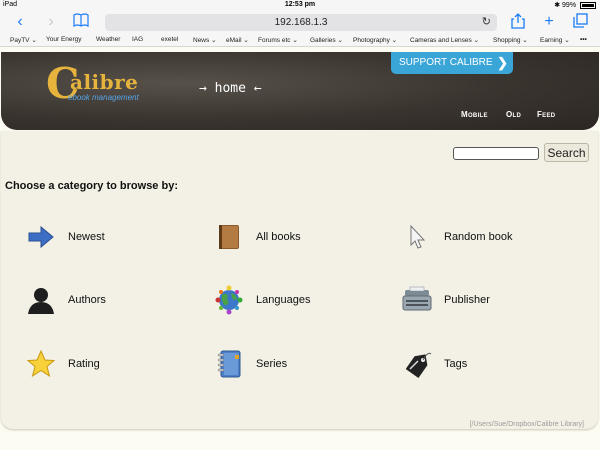 Image resolution: width=600 pixels, height=450 pixels. I want to click on browse-prompt: Choose a category to browse by:, so click(91, 186).